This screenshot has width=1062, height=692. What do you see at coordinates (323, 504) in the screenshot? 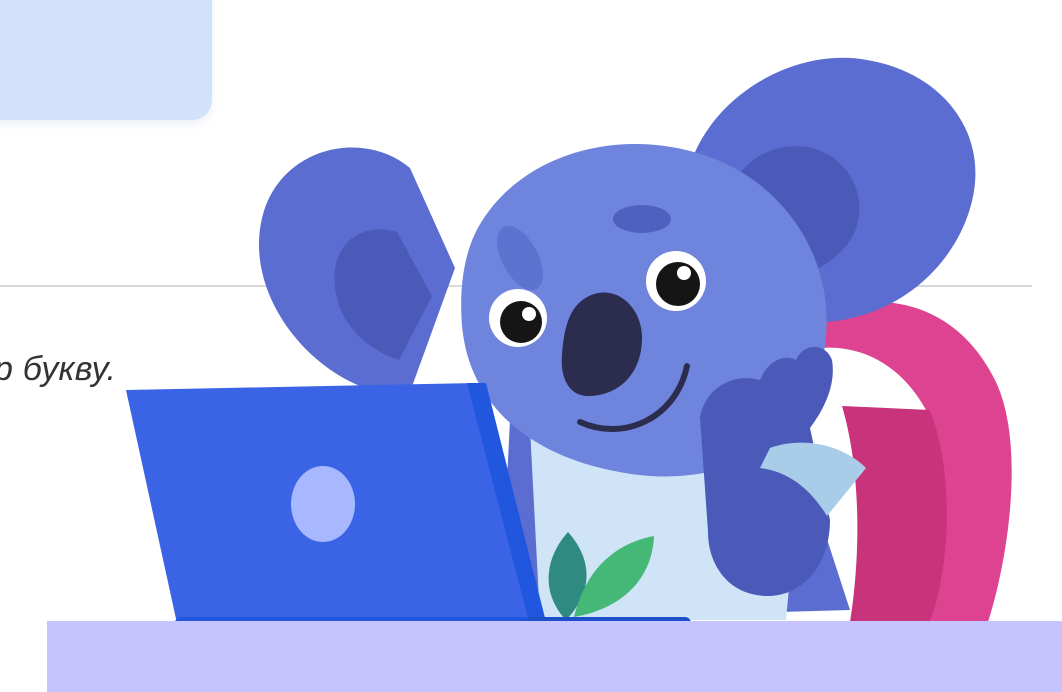
I see `laptop-logo` at bounding box center [323, 504].